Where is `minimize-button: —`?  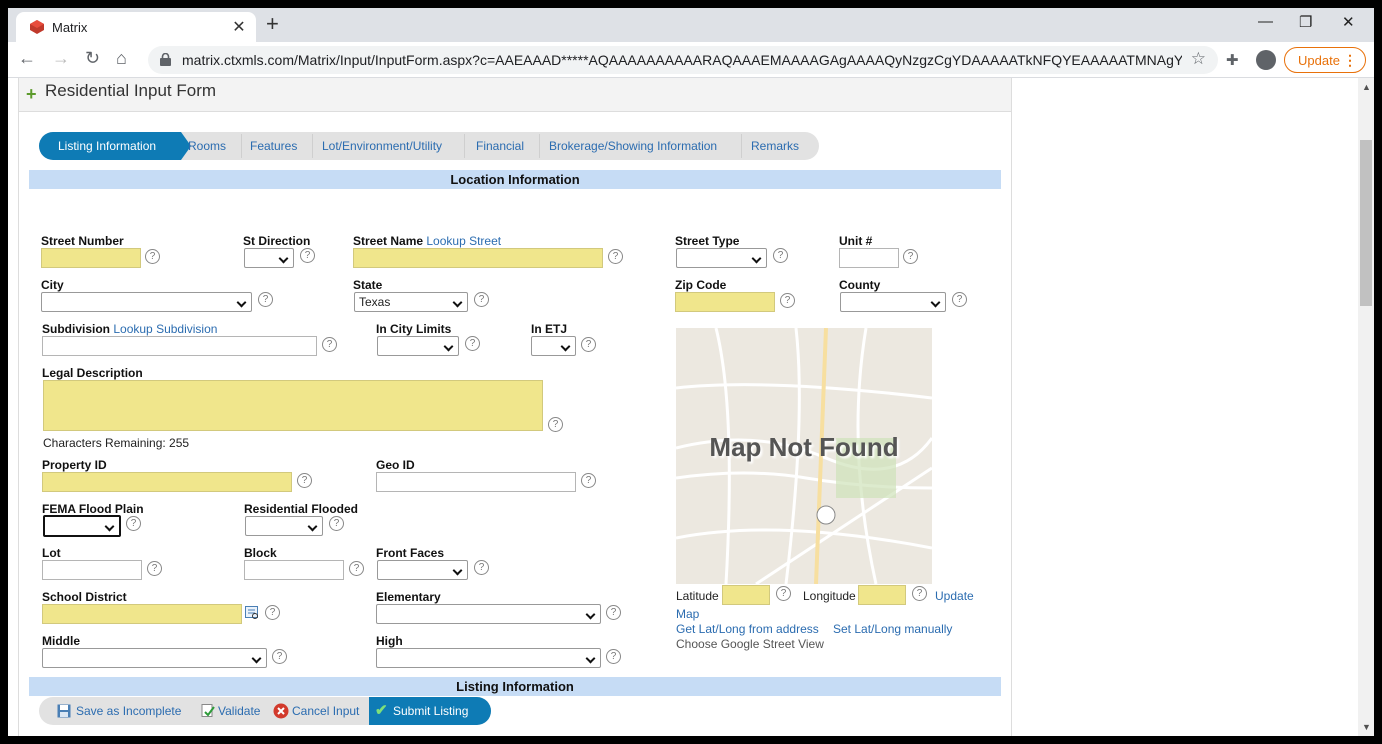 minimize-button: — is located at coordinates (1265, 21).